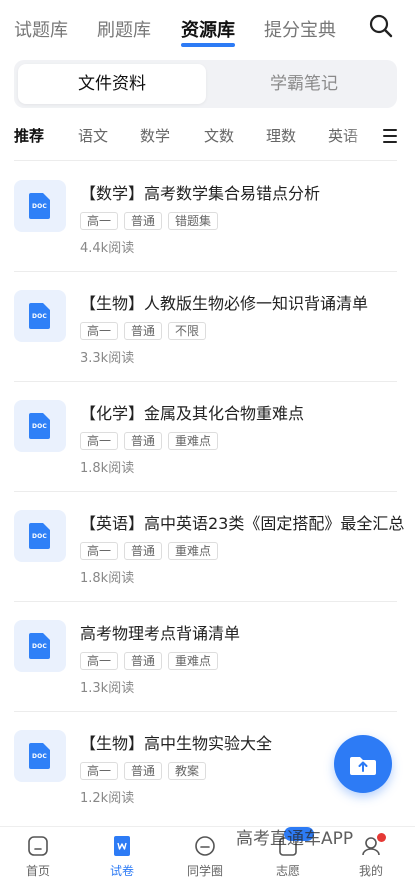 The width and height of the screenshot is (415, 878). I want to click on resource-type-switch: 文件资料 学霸笔记, so click(205, 84).